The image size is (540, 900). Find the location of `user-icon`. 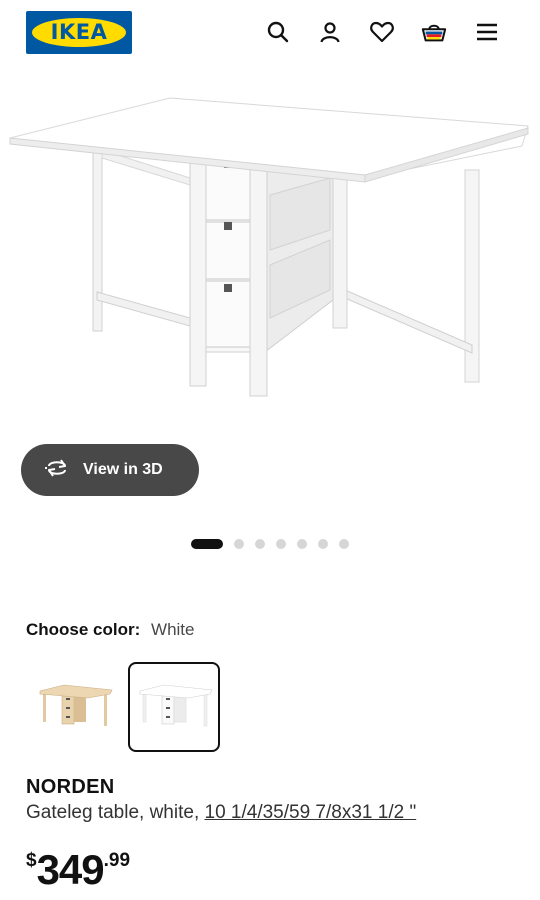

user-icon is located at coordinates (330, 32).